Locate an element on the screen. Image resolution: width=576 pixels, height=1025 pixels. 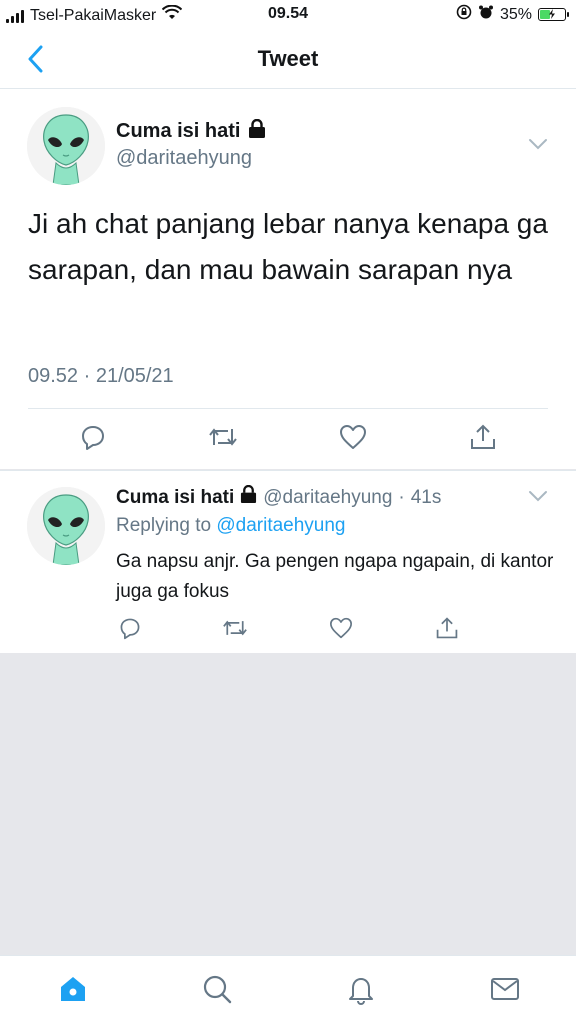
nav-bar: Tweet is located at coordinates (288, 59).